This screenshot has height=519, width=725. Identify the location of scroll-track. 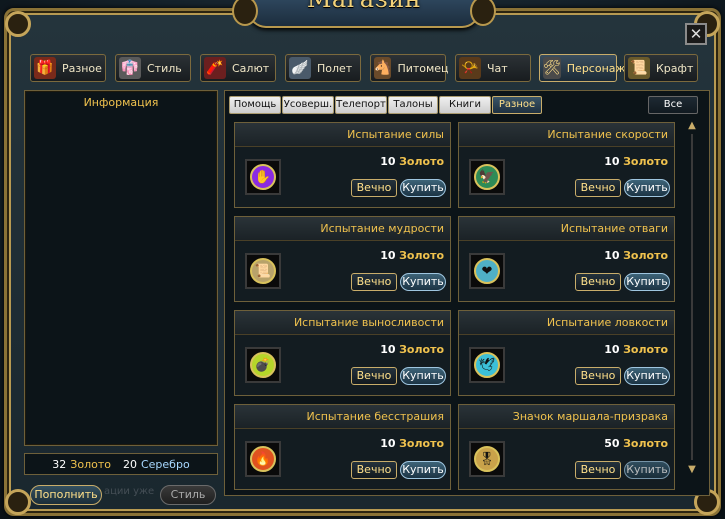
(692, 297).